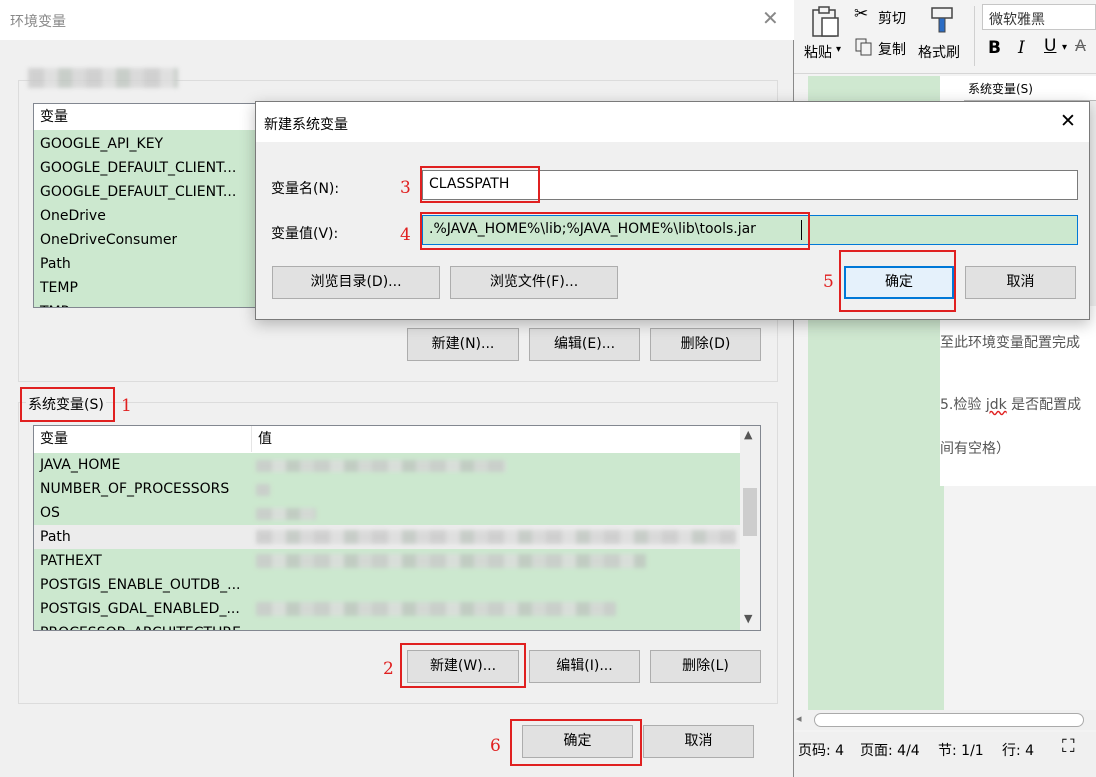 This screenshot has width=1096, height=777. I want to click on bold-button: B, so click(994, 48).